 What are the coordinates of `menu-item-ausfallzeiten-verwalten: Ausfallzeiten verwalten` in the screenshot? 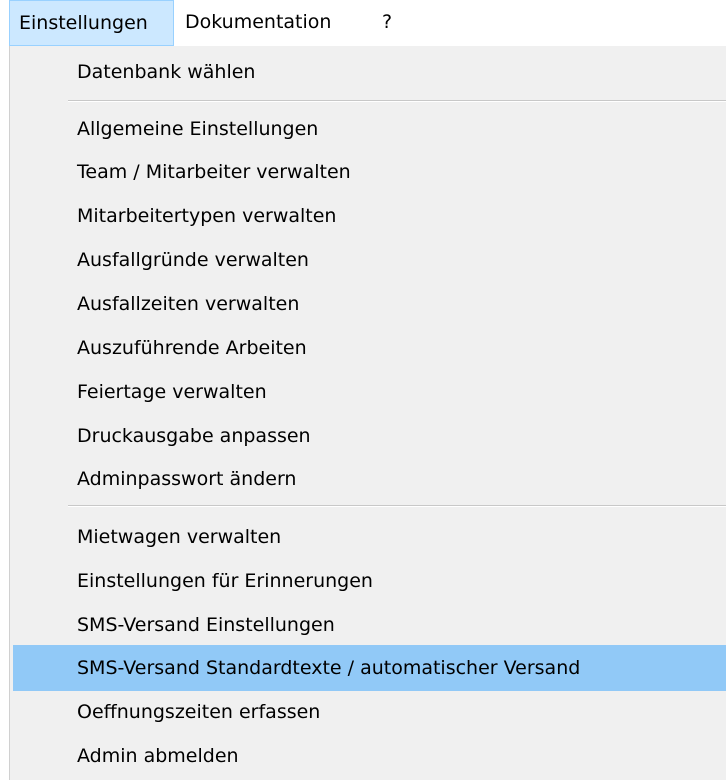 It's located at (369, 304).